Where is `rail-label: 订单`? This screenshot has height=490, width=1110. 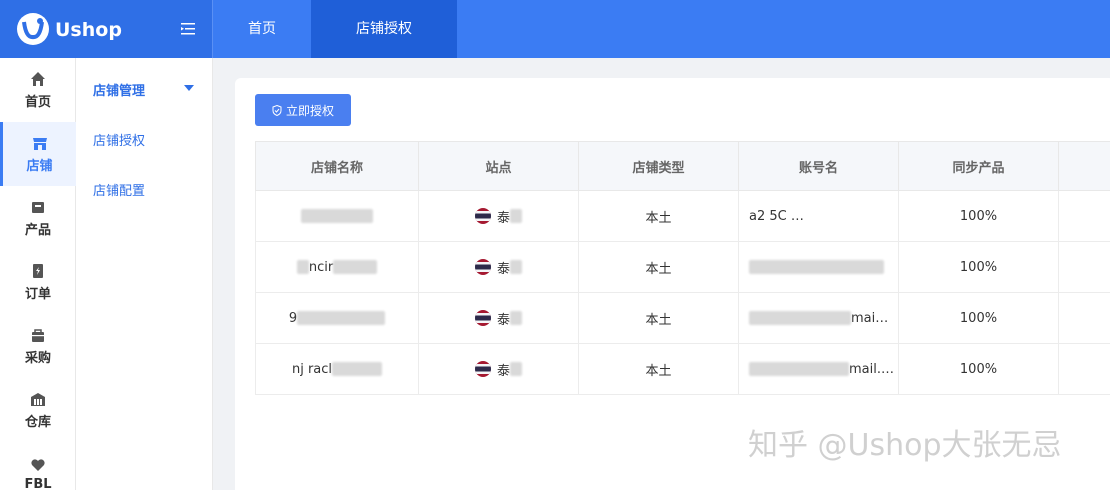
rail-label: 订单 is located at coordinates (37, 294).